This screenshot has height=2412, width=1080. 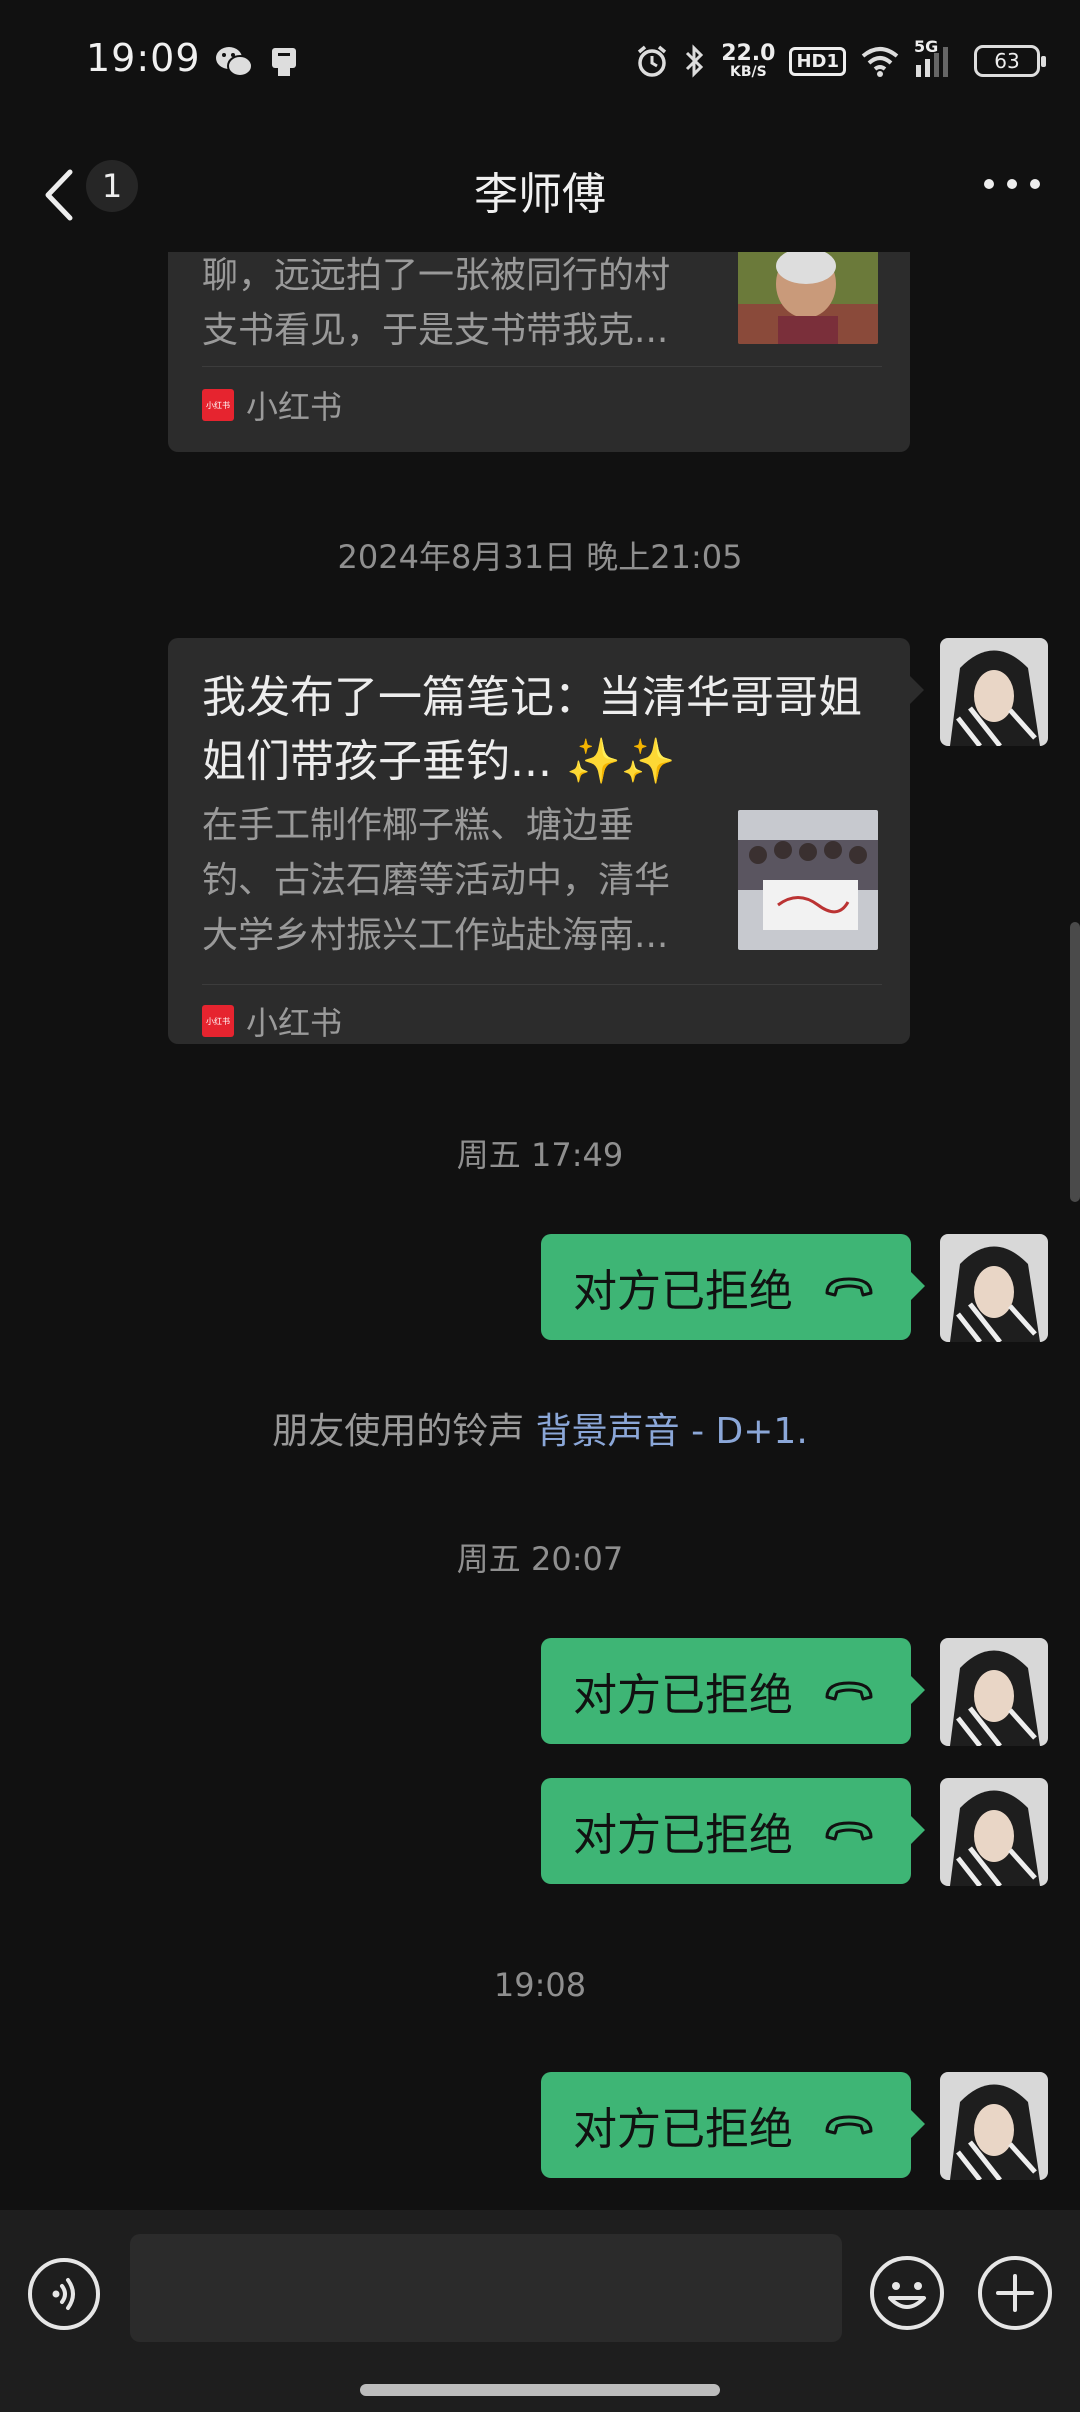 What do you see at coordinates (932, 62) in the screenshot?
I see `signal-bars-icon` at bounding box center [932, 62].